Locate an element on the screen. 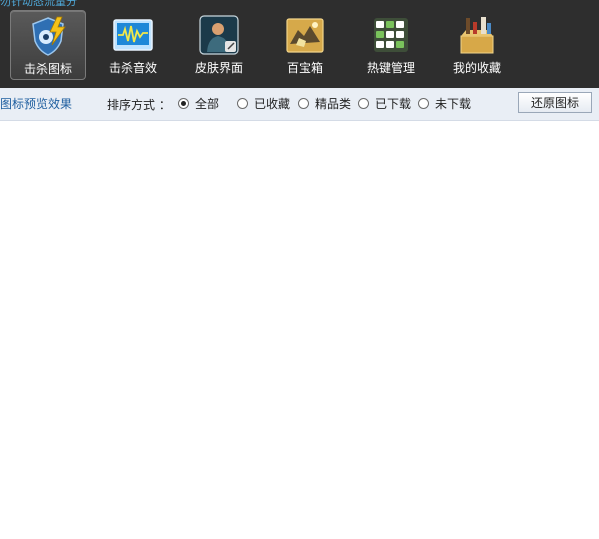  sort-option-all: 全部 is located at coordinates (198, 103).